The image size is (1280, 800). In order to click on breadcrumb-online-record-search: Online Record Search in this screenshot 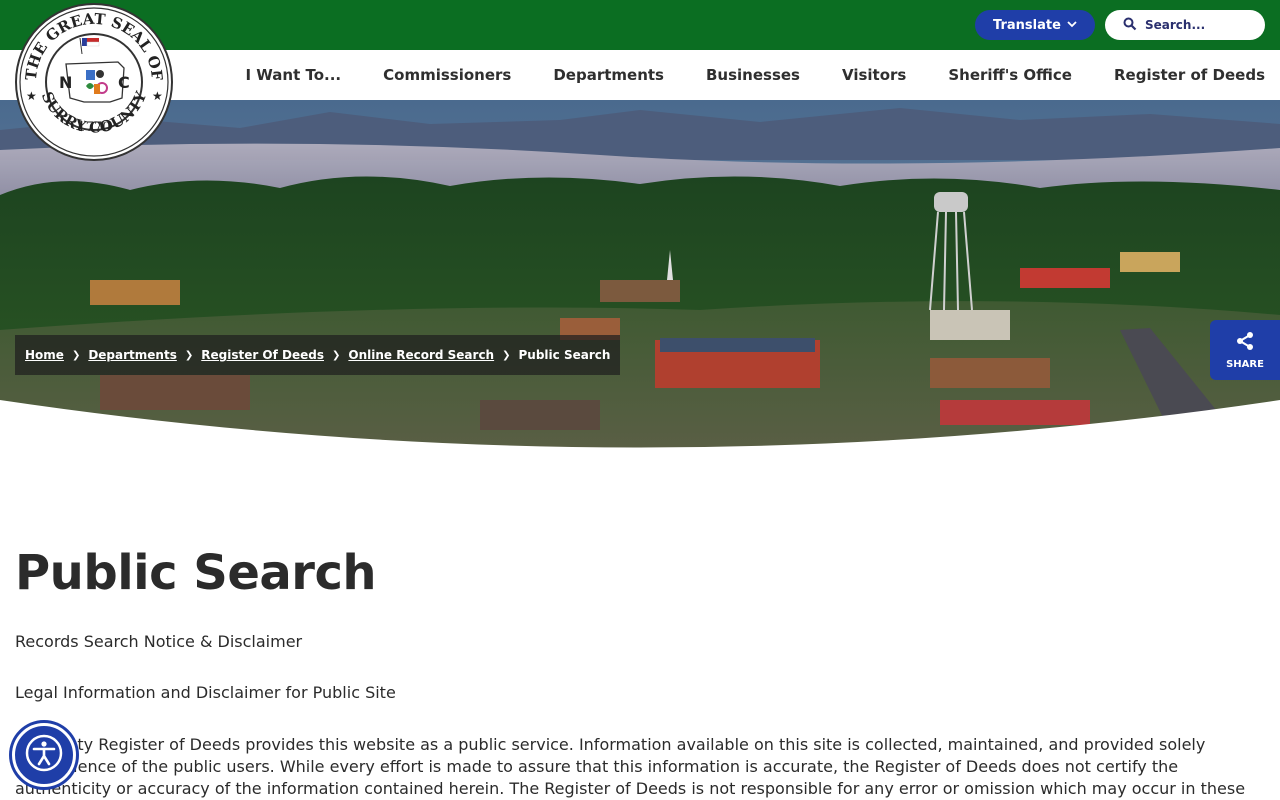, I will do `click(421, 355)`.